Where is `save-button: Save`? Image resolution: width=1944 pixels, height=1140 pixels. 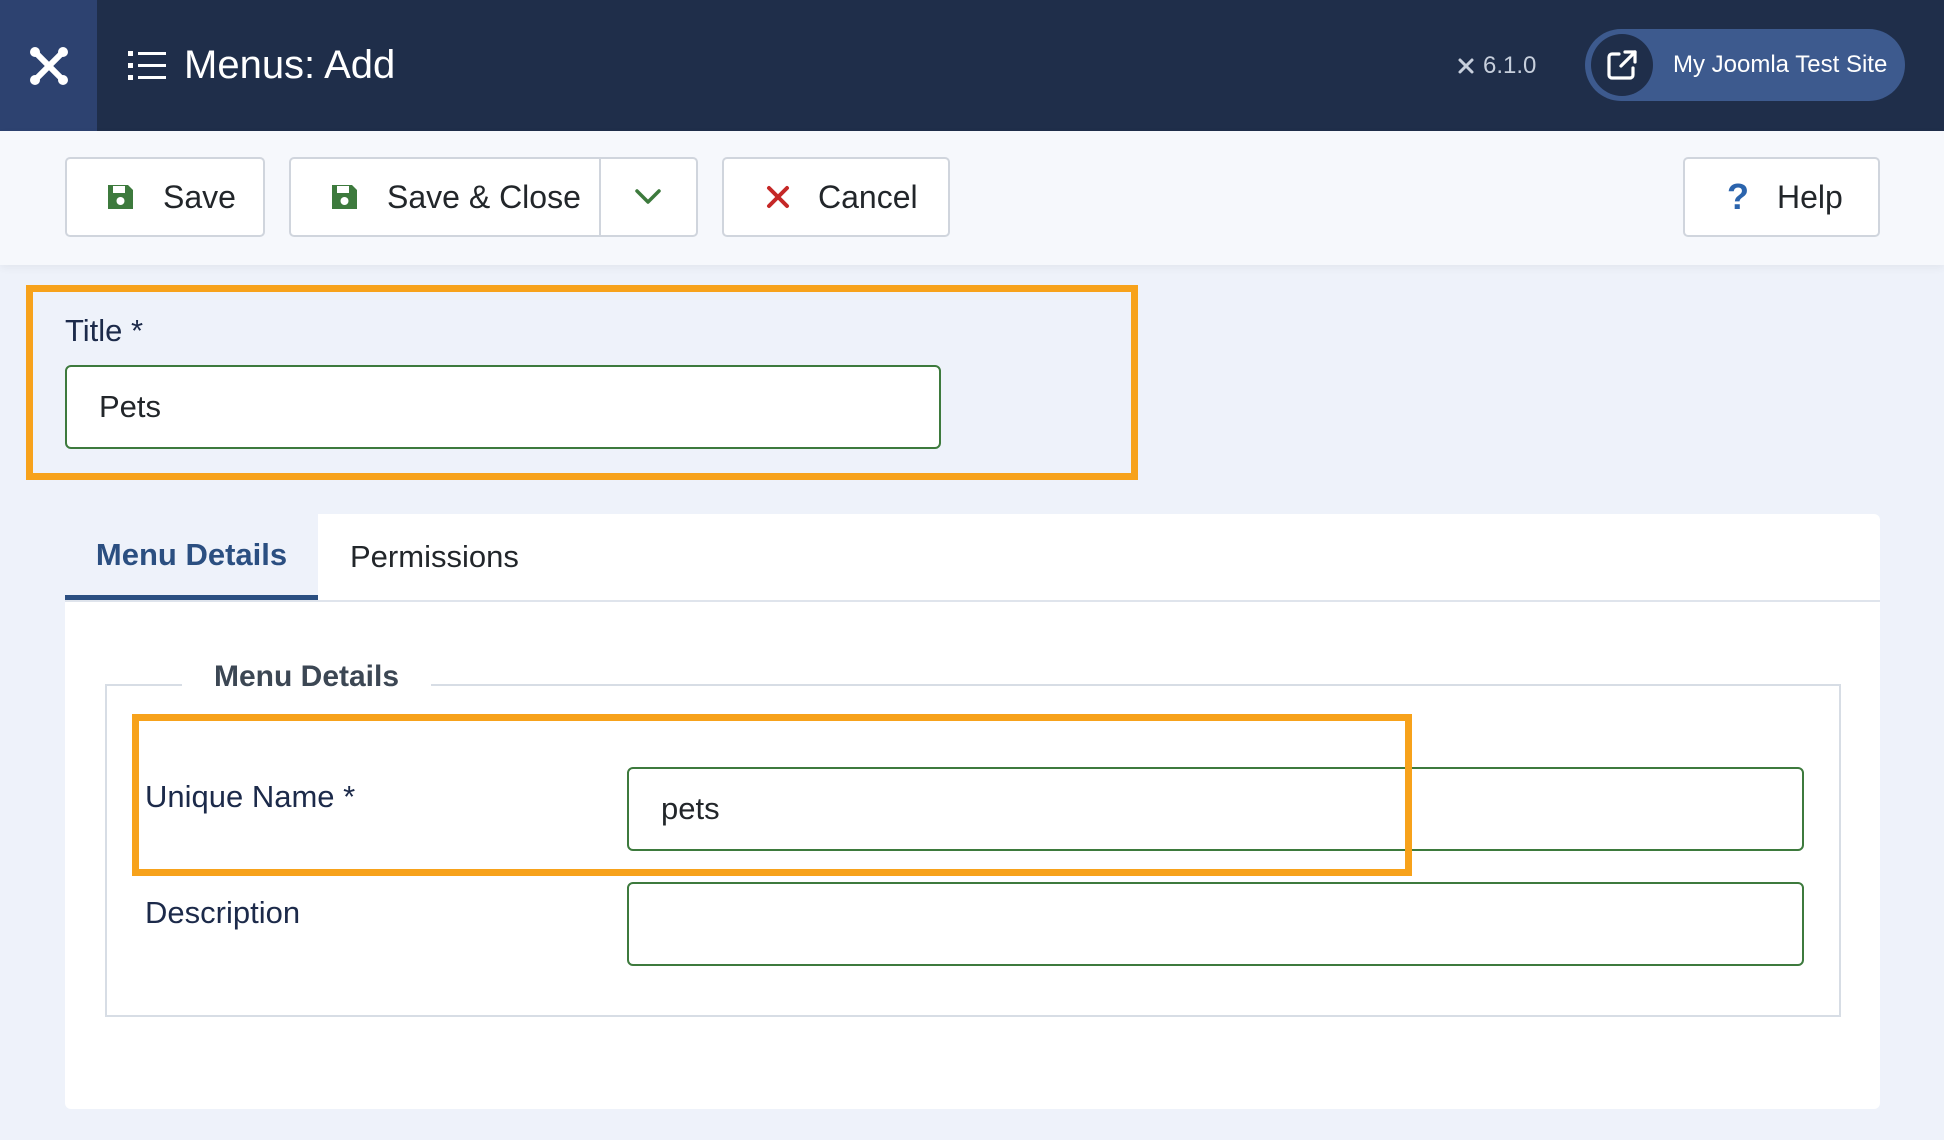
save-button: Save is located at coordinates (165, 197).